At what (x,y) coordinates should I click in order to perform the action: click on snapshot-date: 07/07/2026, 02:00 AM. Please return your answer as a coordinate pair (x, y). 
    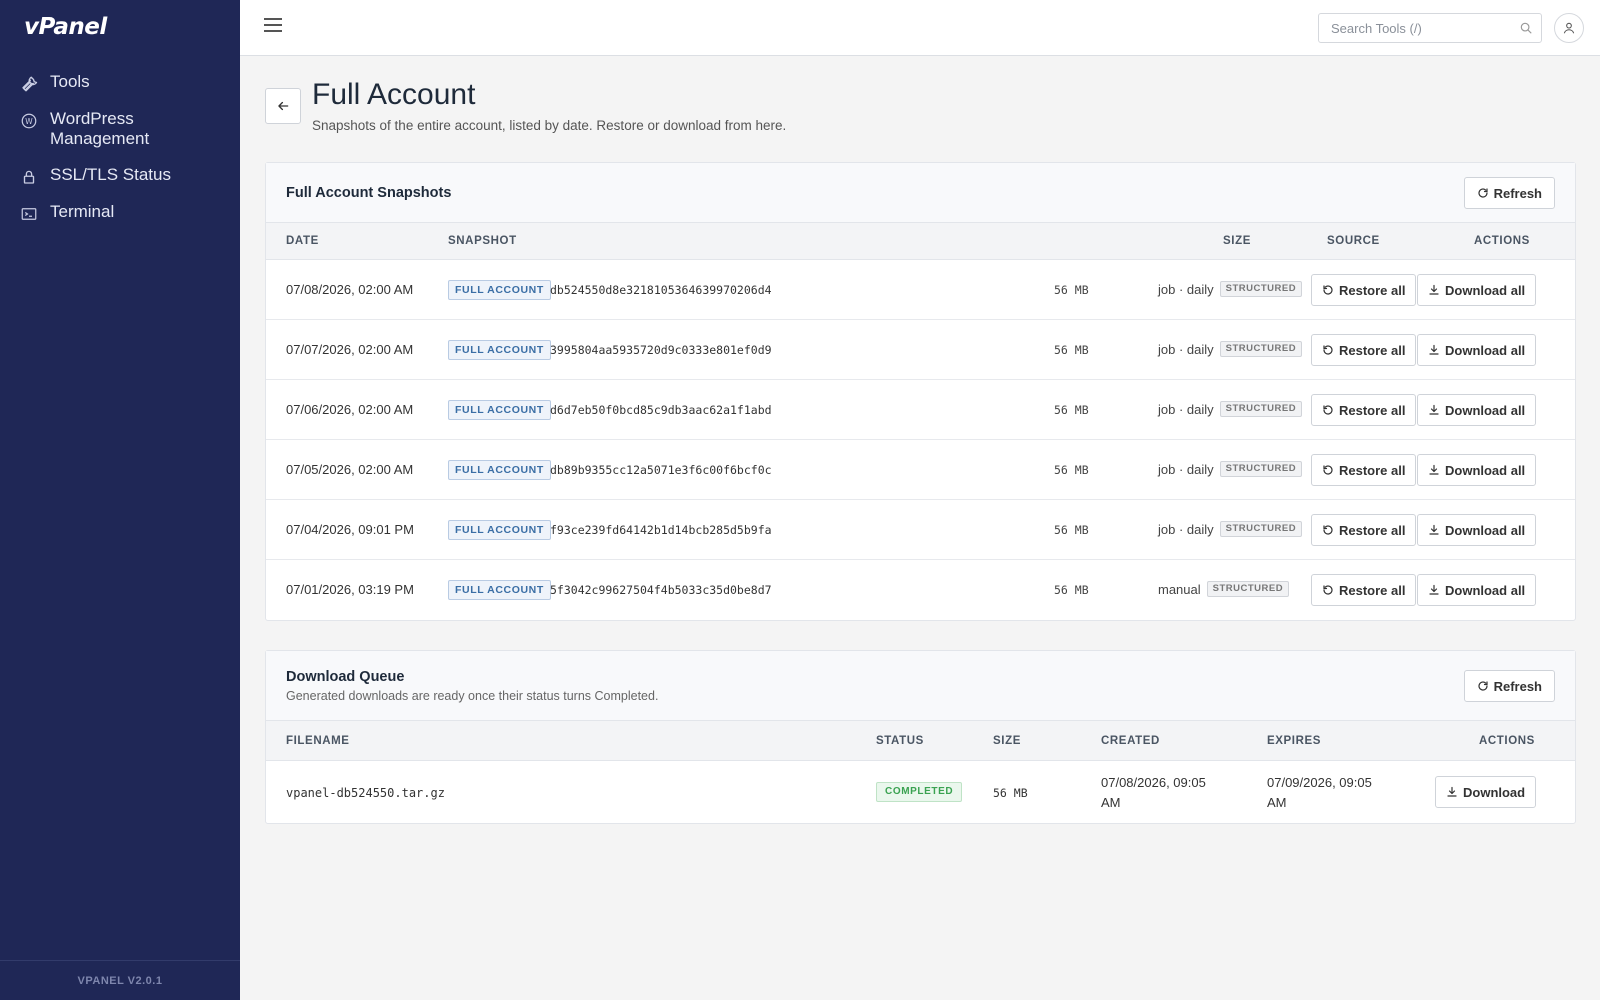
    Looking at the image, I should click on (350, 349).